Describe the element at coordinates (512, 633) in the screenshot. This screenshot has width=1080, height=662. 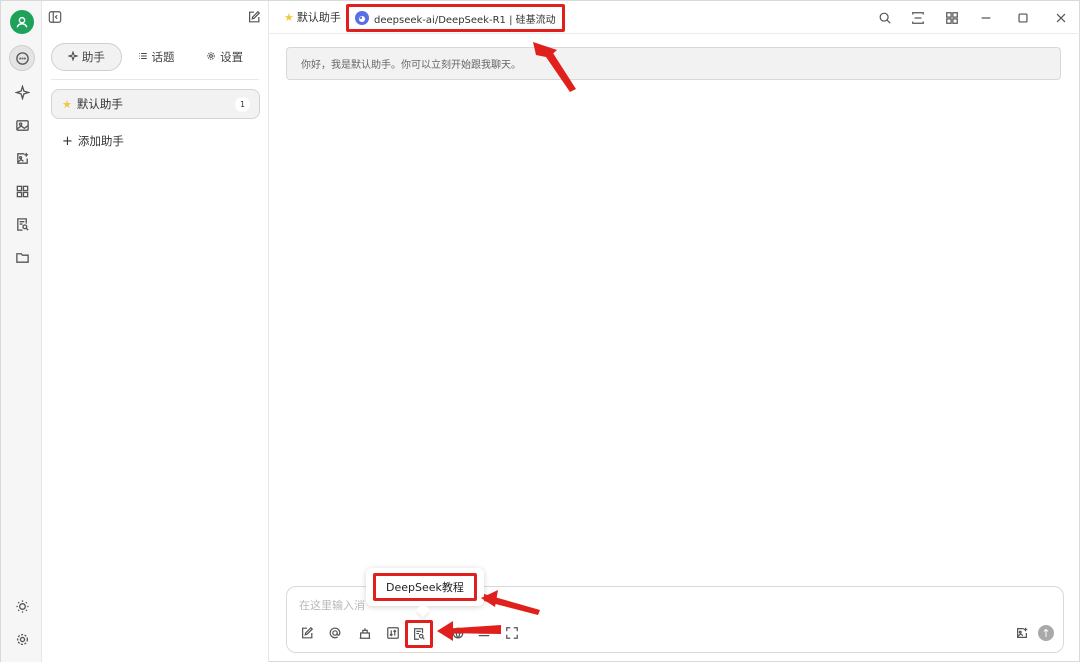
I see `expand-icon` at that location.